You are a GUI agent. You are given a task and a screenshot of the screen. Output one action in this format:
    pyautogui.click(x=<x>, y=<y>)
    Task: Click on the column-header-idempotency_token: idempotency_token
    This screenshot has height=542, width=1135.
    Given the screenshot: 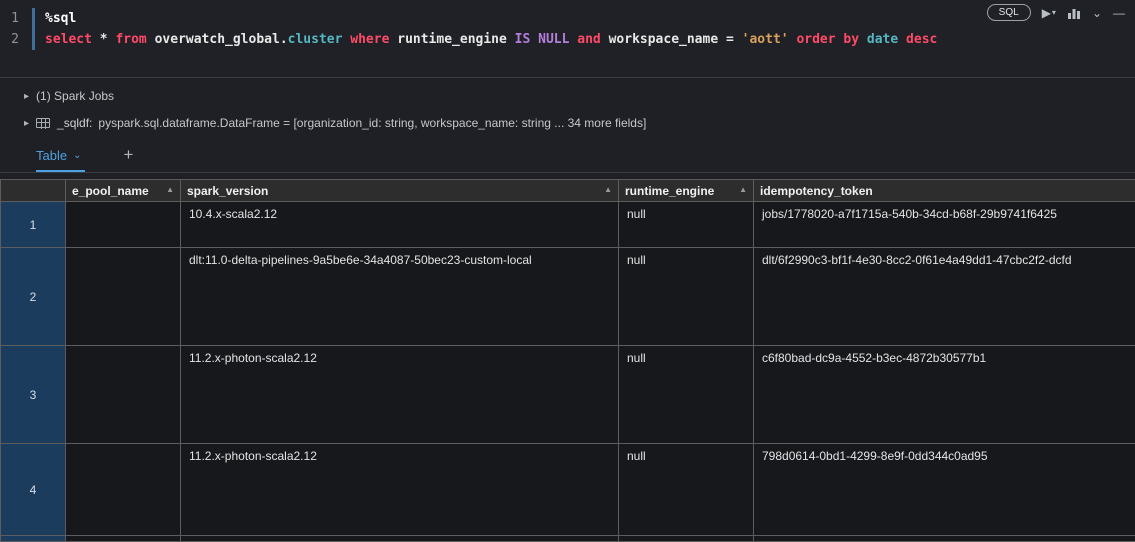 What is the action you would take?
    pyautogui.click(x=944, y=190)
    